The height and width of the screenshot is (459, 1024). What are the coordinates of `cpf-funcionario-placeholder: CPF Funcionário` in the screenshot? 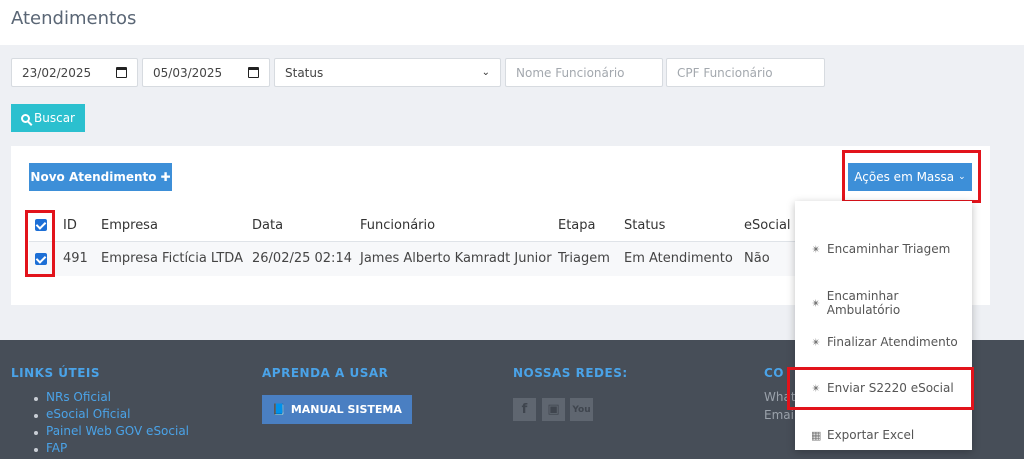 It's located at (725, 72).